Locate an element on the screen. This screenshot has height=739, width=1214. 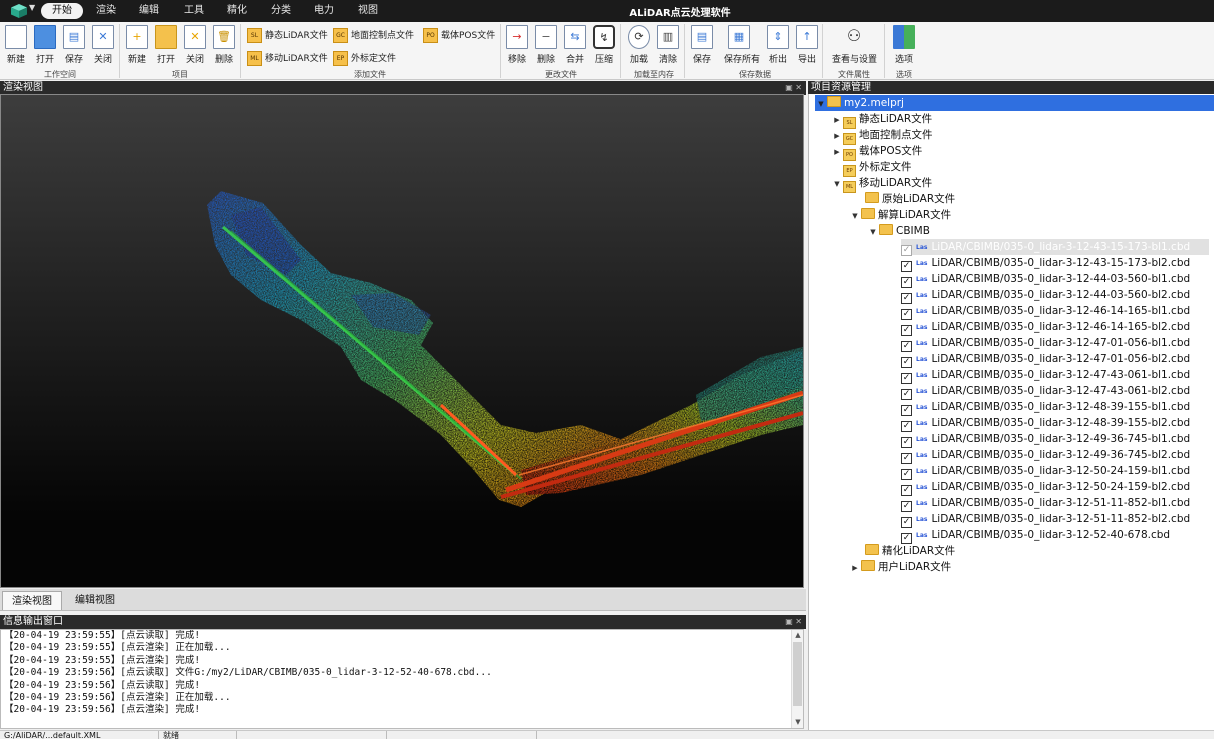
clear-button: ▥ 清除 is located at coordinates (668, 45).